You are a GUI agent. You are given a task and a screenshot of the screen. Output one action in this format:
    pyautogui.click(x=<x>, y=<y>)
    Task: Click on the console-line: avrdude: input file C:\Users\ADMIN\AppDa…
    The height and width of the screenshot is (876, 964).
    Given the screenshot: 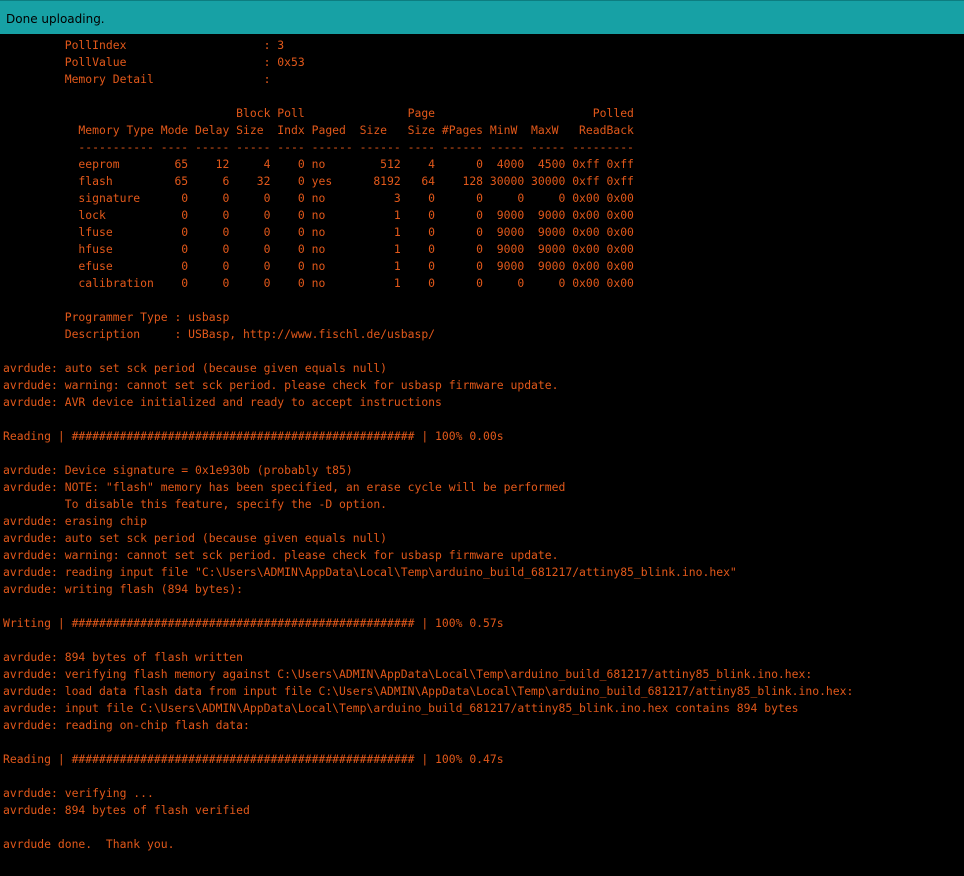 What is the action you would take?
    pyautogui.click(x=401, y=708)
    